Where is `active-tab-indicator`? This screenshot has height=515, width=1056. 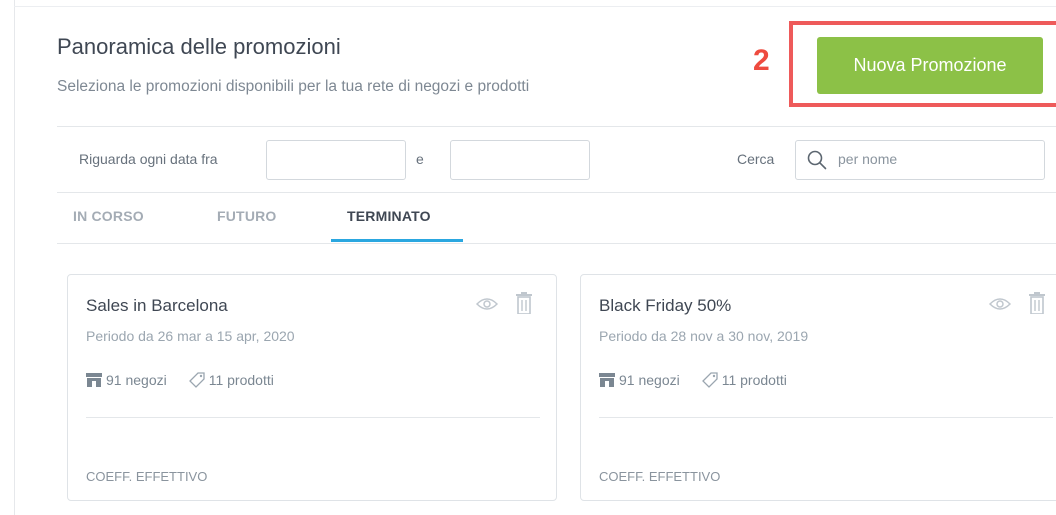 active-tab-indicator is located at coordinates (397, 240).